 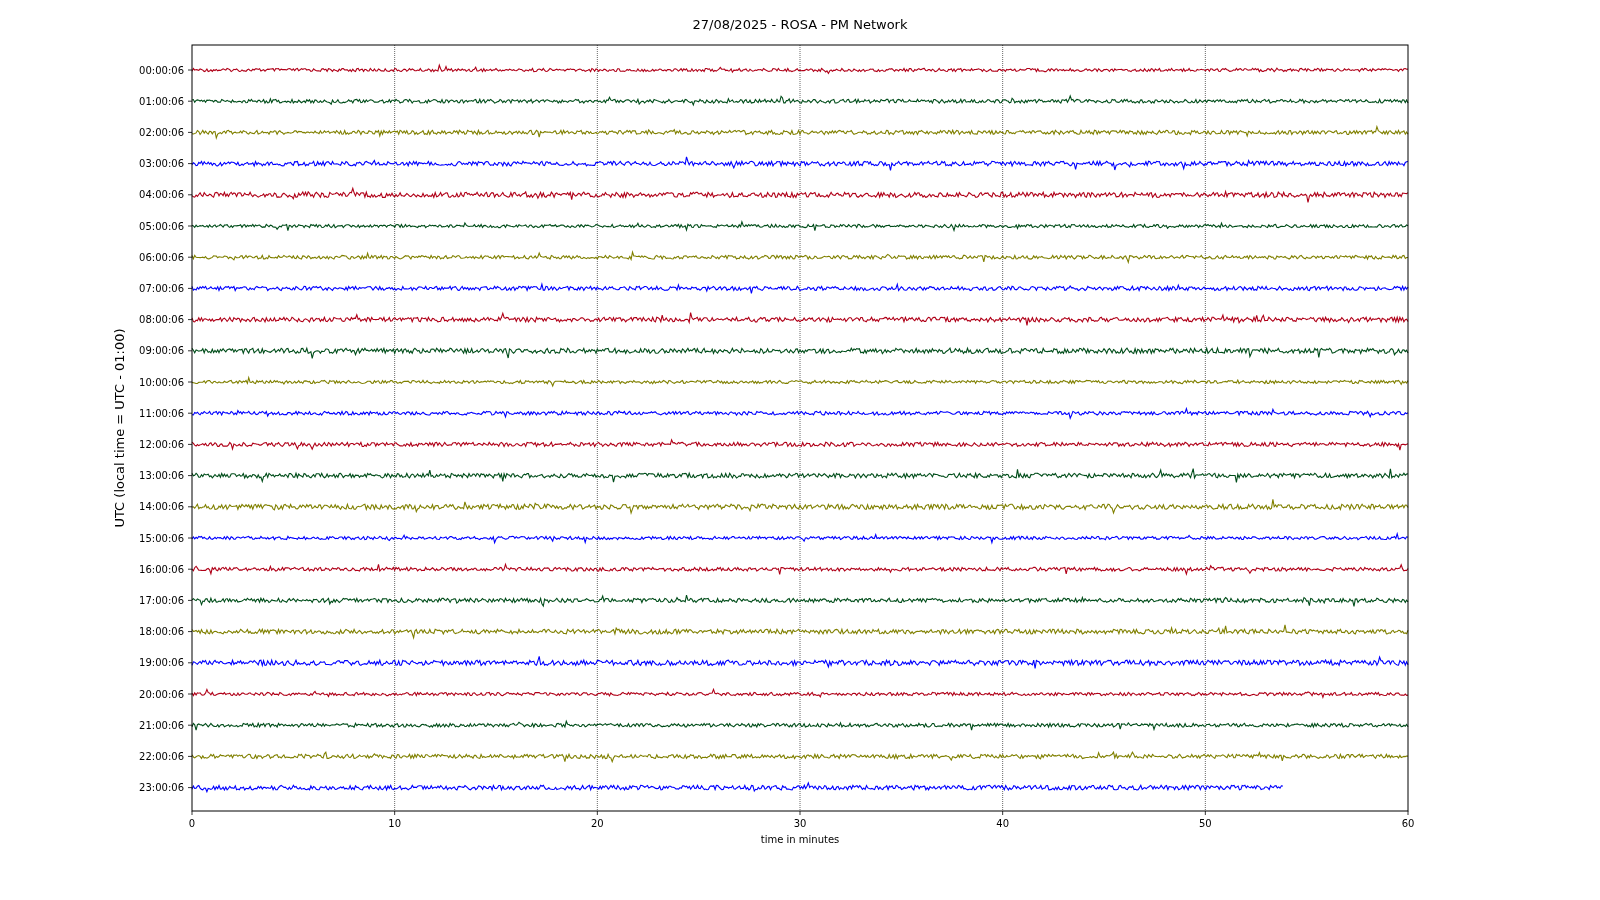 I want to click on chart-title: 27/08/2025 - ROSA - PM Network, so click(x=800, y=24).